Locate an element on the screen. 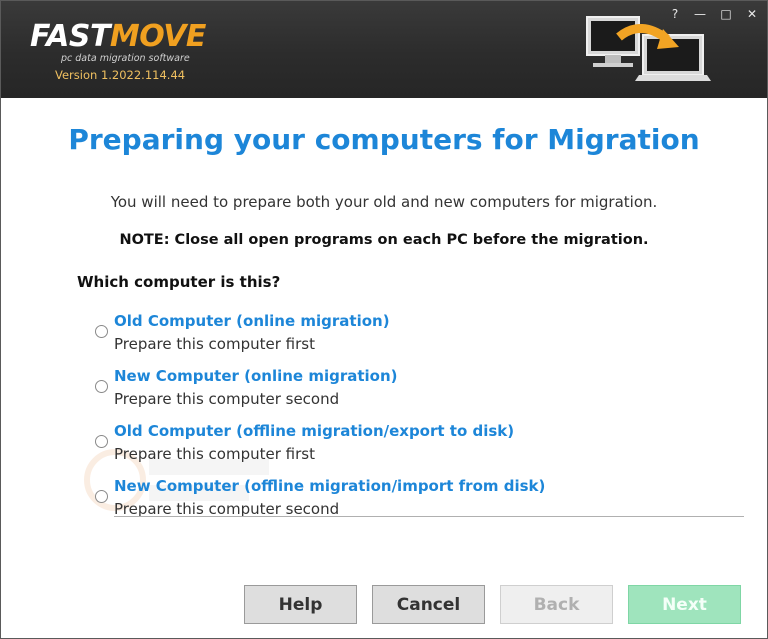  back-button: Back is located at coordinates (556, 604).